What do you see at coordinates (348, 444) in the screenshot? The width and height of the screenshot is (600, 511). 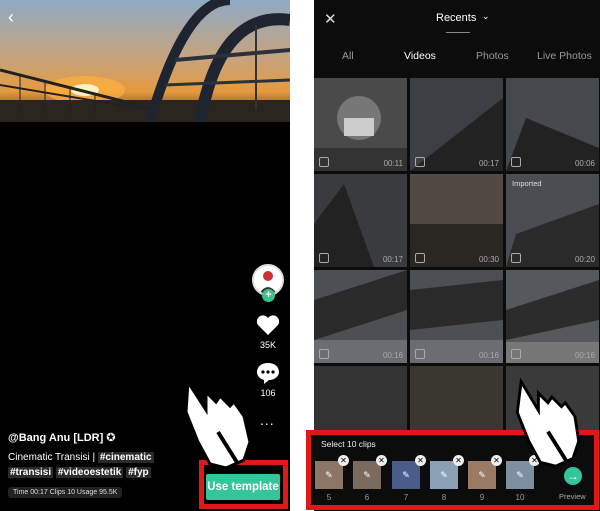 I see `select-clips-label: Select 10 clips` at bounding box center [348, 444].